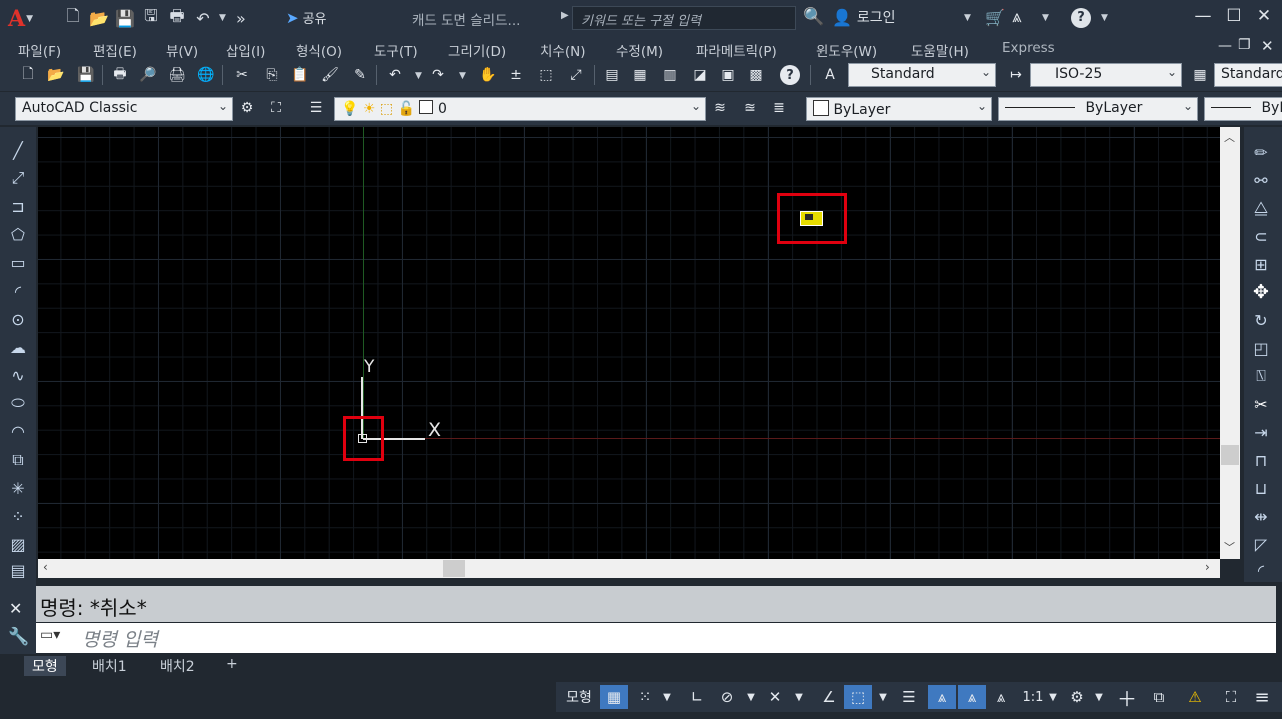 The width and height of the screenshot is (1282, 719). I want to click on workspace-settings-gear-icon: ⚙, so click(247, 108).